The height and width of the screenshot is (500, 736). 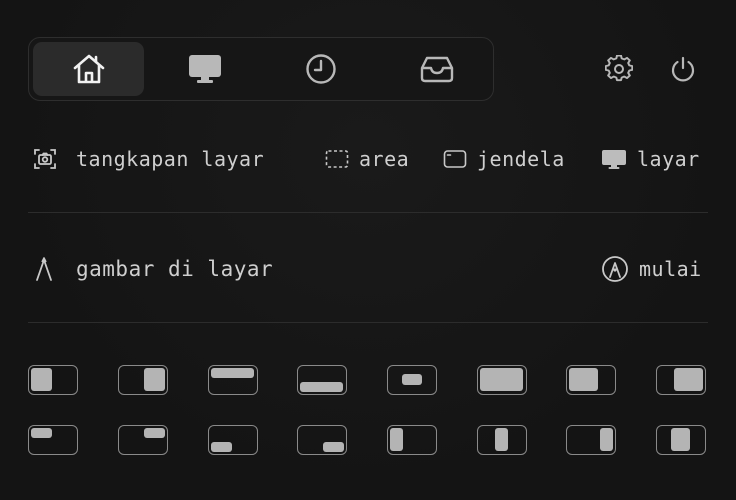 I want to click on screenshot-screen-option: layar, so click(x=650, y=159).